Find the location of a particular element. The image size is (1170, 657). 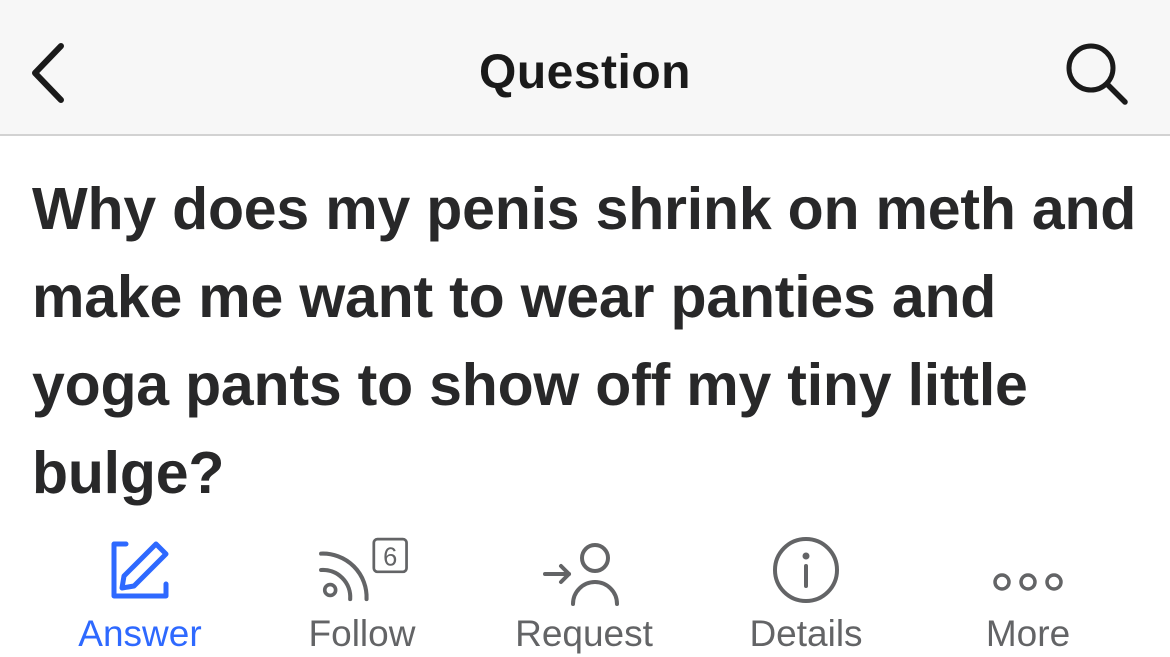

follow-button: 6 Follow is located at coordinates (362, 588).